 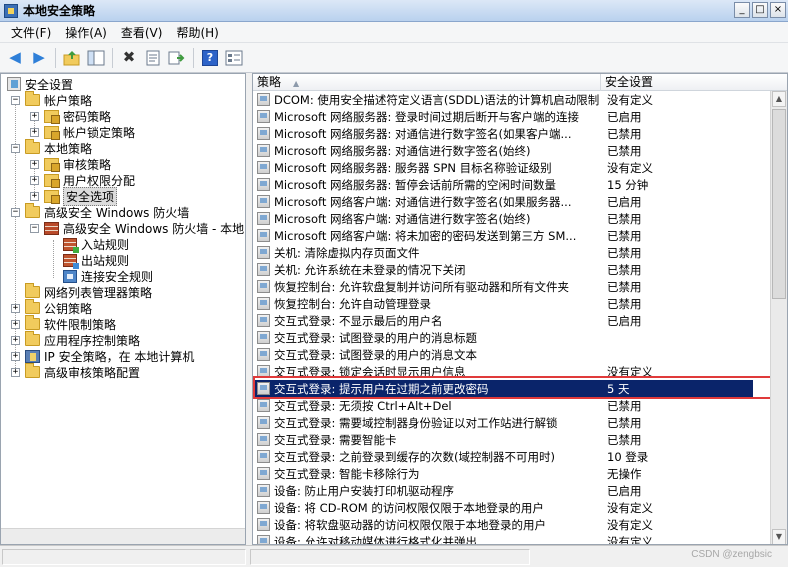 What do you see at coordinates (72, 58) in the screenshot?
I see `up-folder-icon` at bounding box center [72, 58].